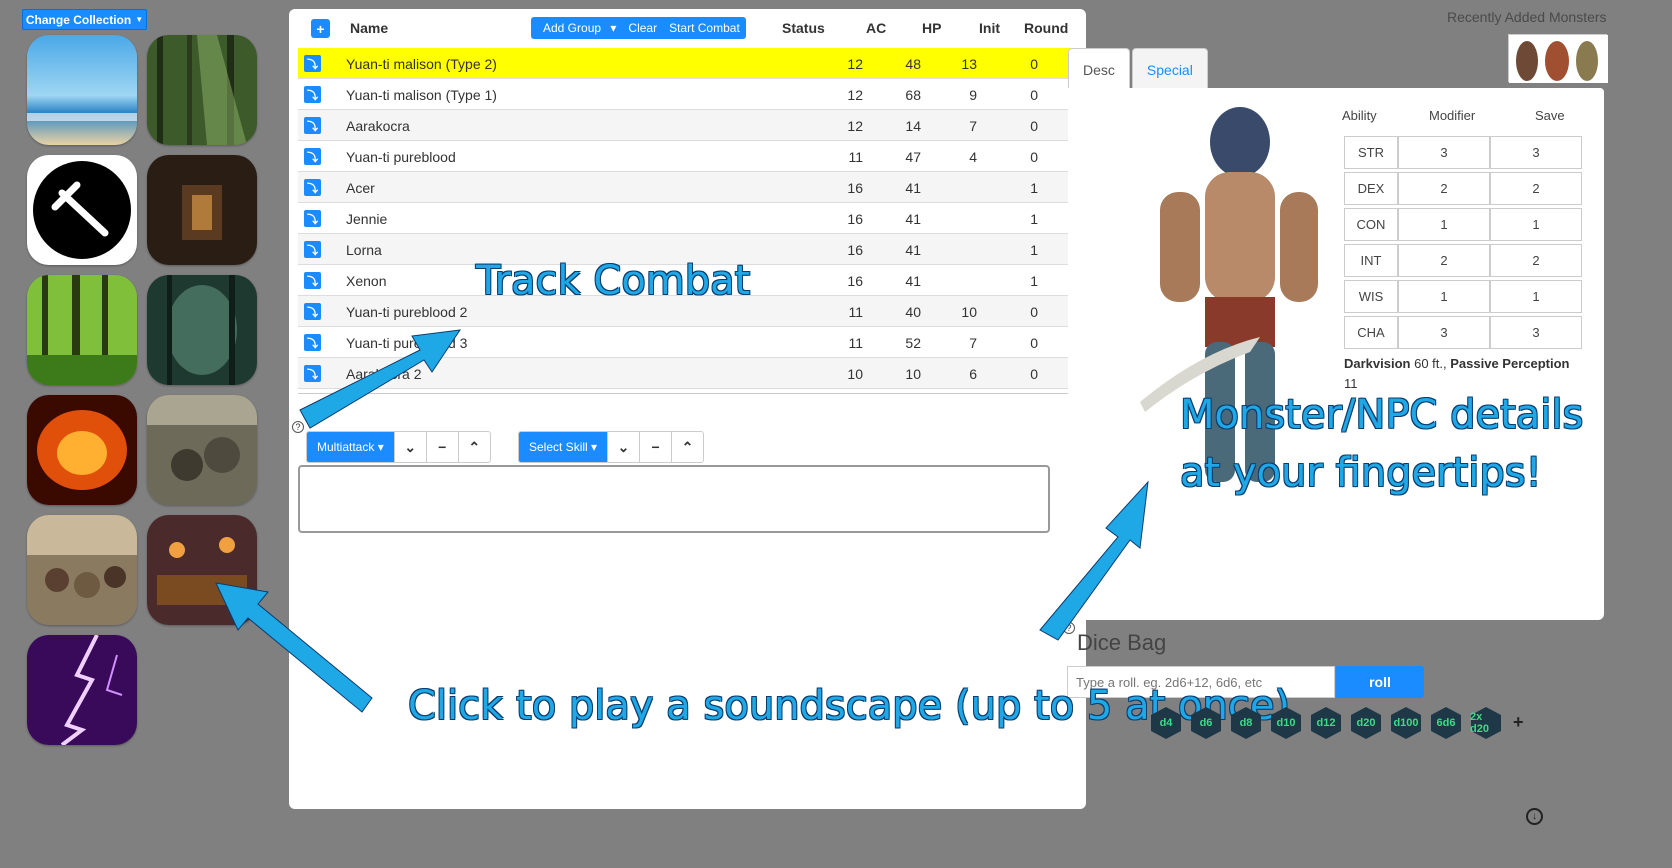 The height and width of the screenshot is (868, 1672). I want to click on ability-name: INT, so click(1371, 260).